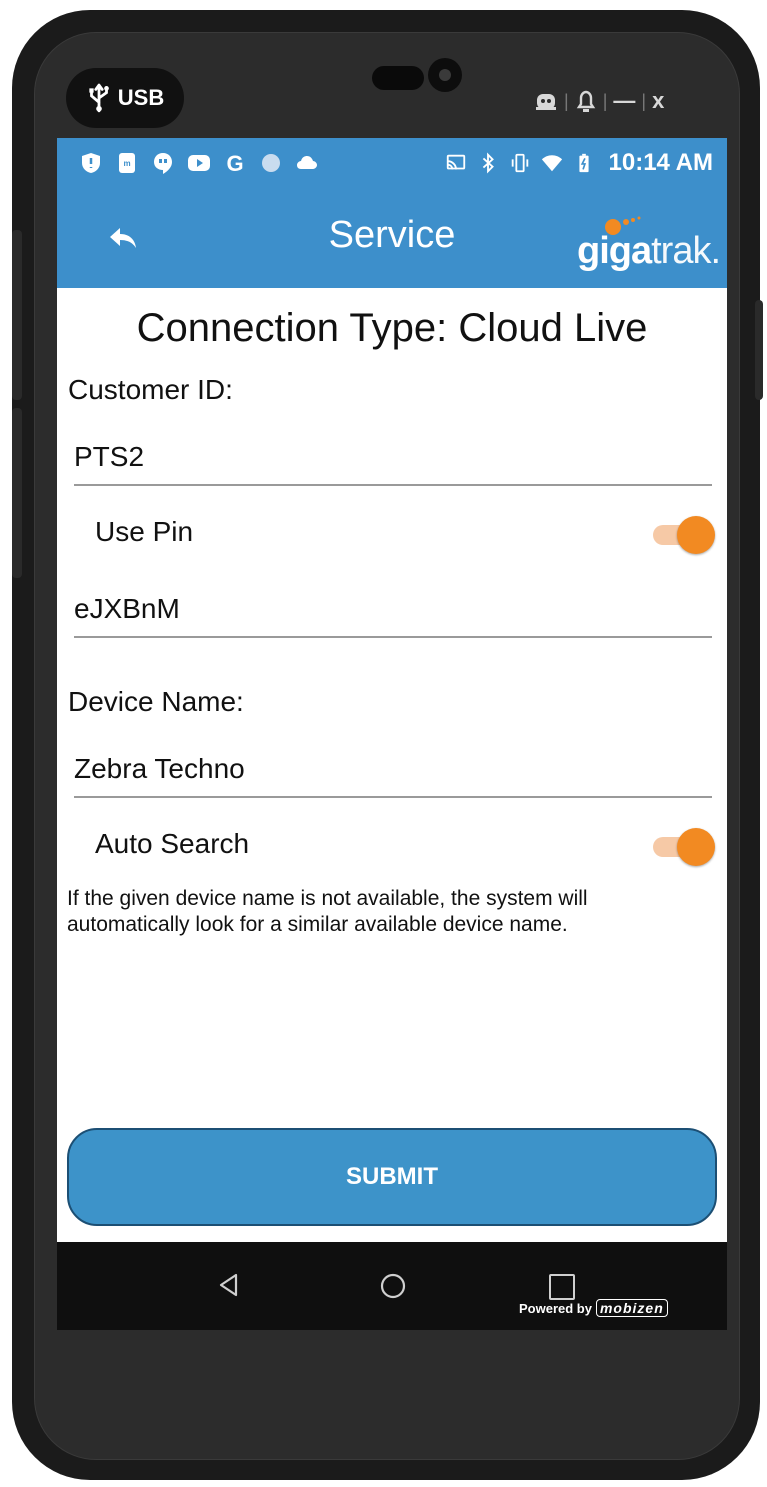  I want to click on pin-value: eJXBnM, so click(127, 608).